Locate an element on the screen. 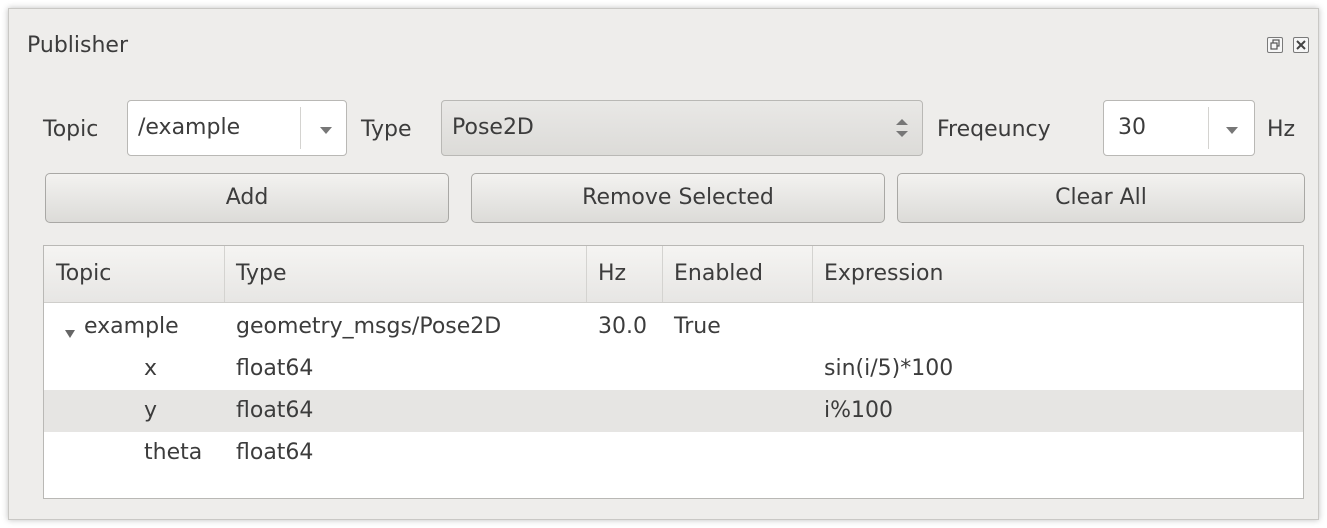  topic-combo: /example is located at coordinates (237, 128).